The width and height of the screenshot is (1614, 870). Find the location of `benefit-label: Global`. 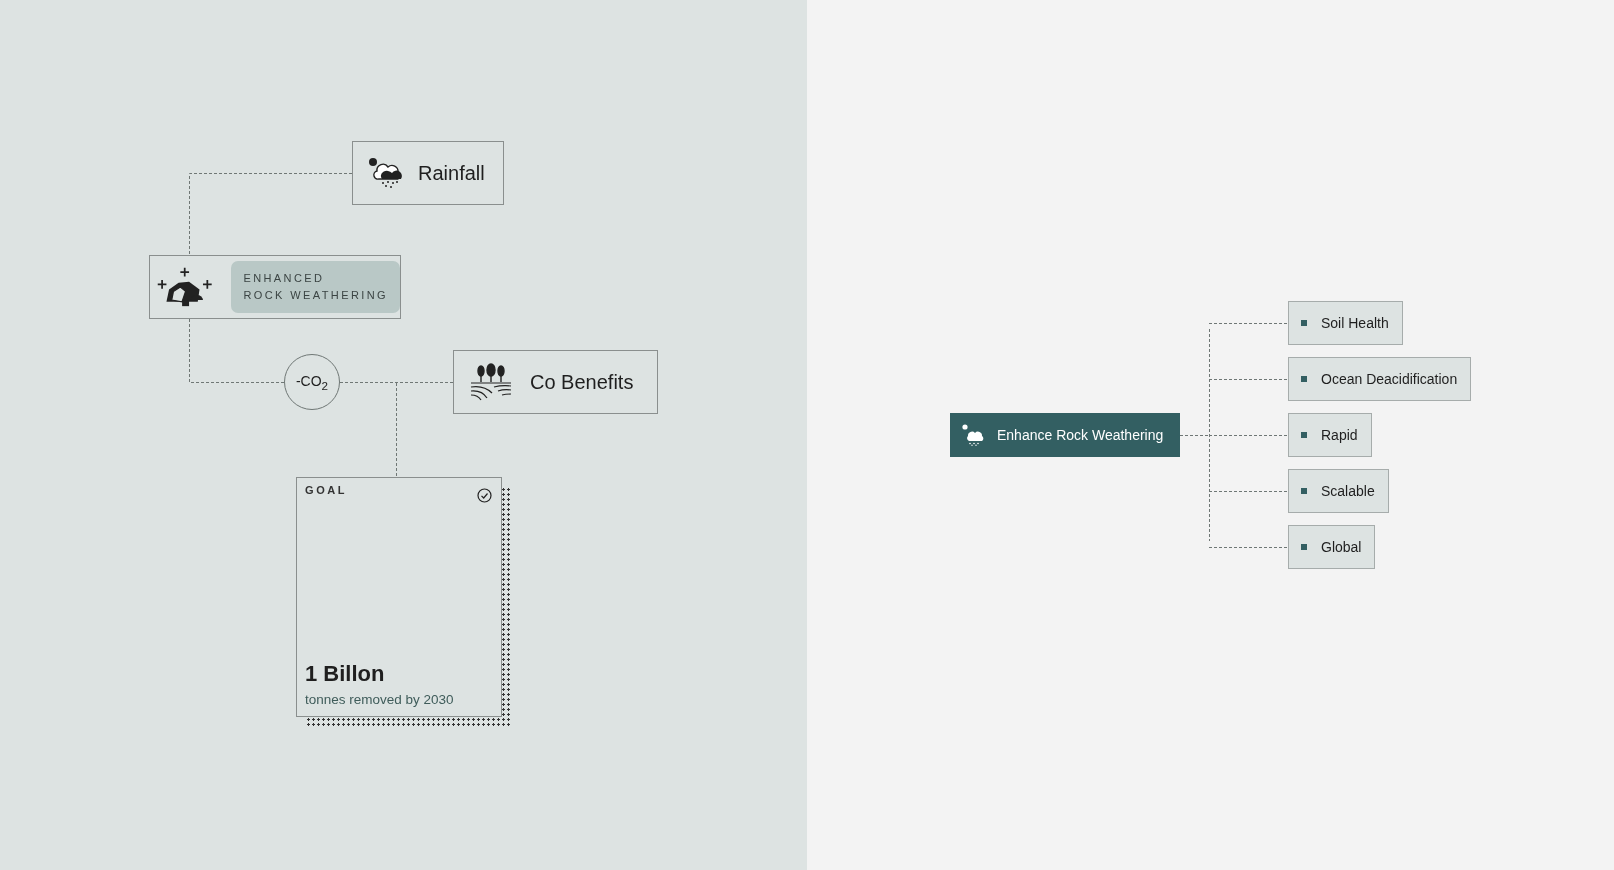

benefit-label: Global is located at coordinates (1341, 547).